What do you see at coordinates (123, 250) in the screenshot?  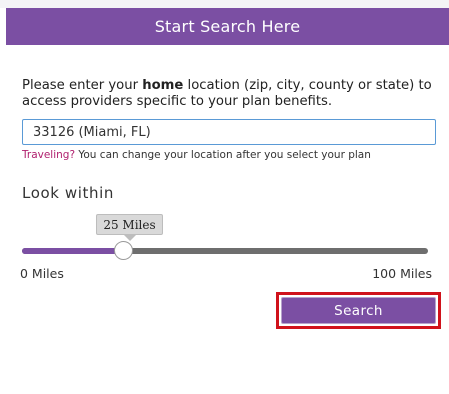 I see `slider-thumb` at bounding box center [123, 250].